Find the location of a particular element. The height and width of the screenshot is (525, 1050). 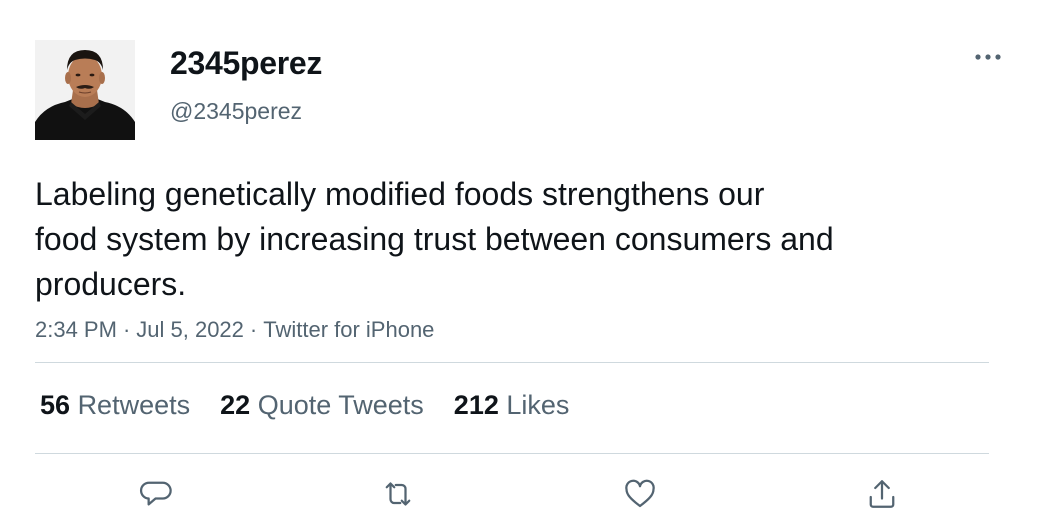

quote-tweets-count: 22 is located at coordinates (235, 405).